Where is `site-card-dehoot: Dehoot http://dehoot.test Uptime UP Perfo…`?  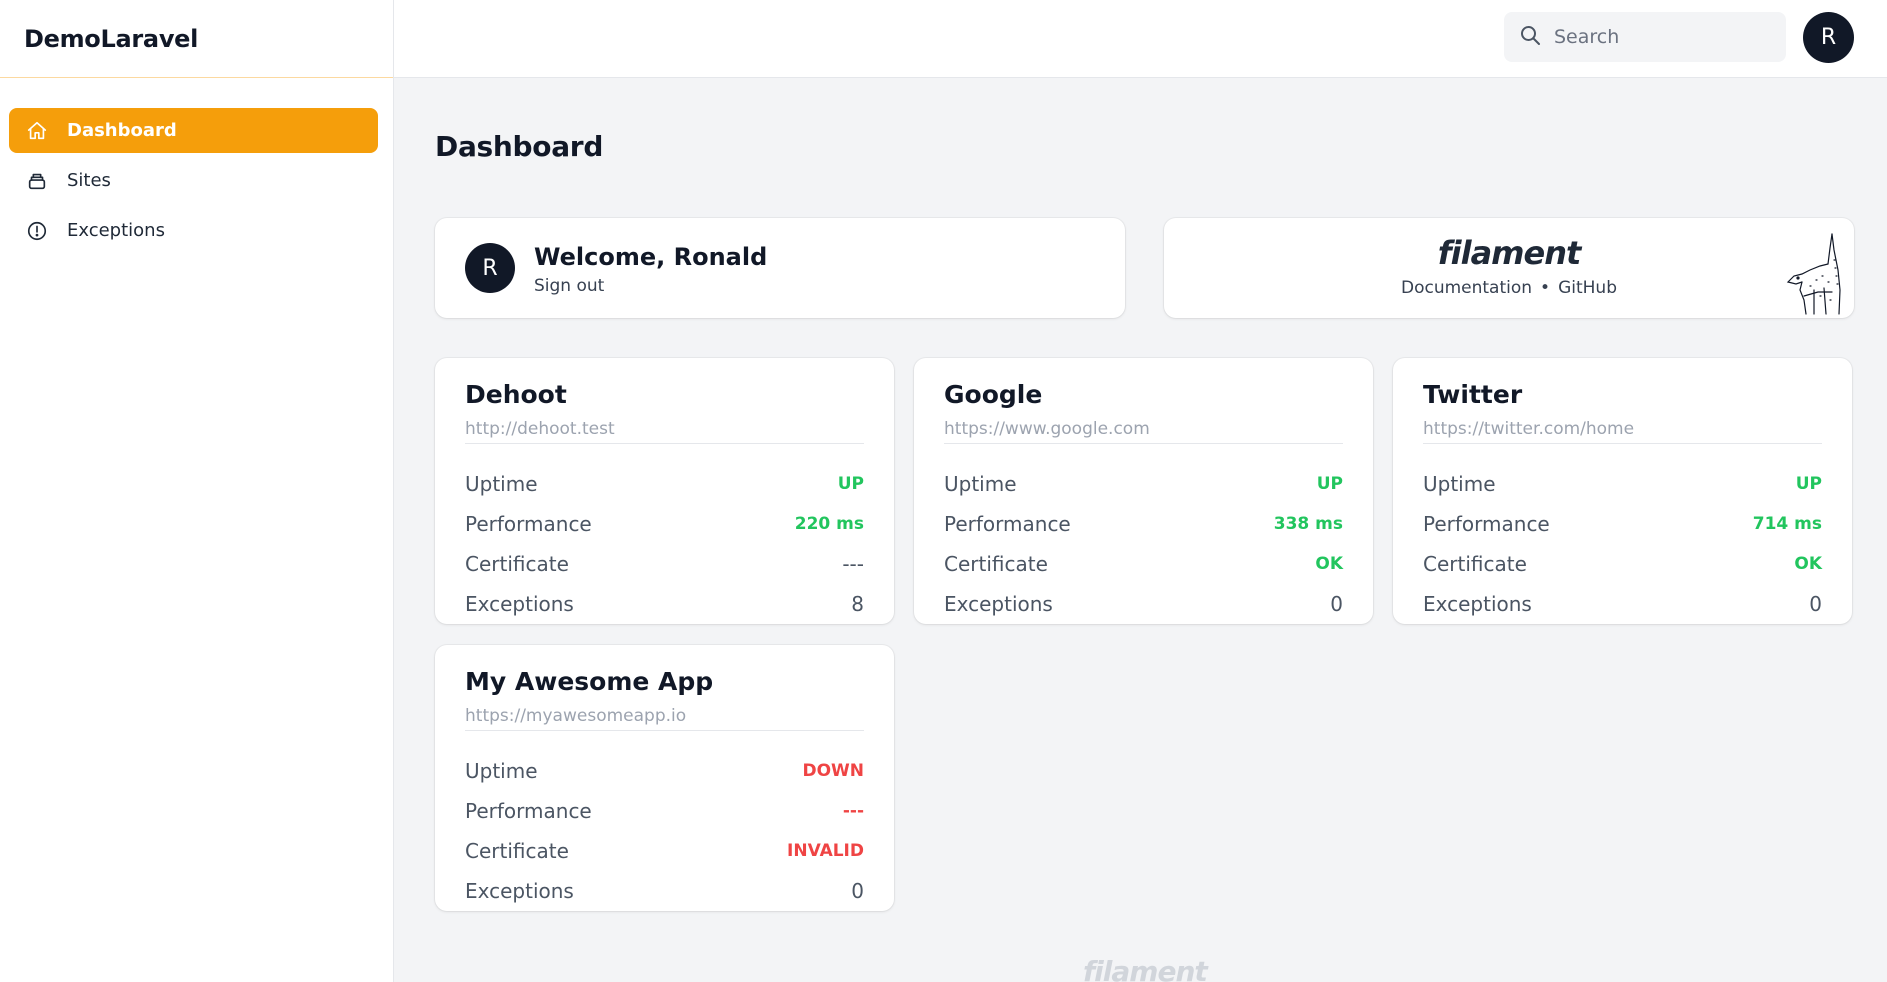
site-card-dehoot: Dehoot http://dehoot.test Uptime UP Perfo… is located at coordinates (664, 491).